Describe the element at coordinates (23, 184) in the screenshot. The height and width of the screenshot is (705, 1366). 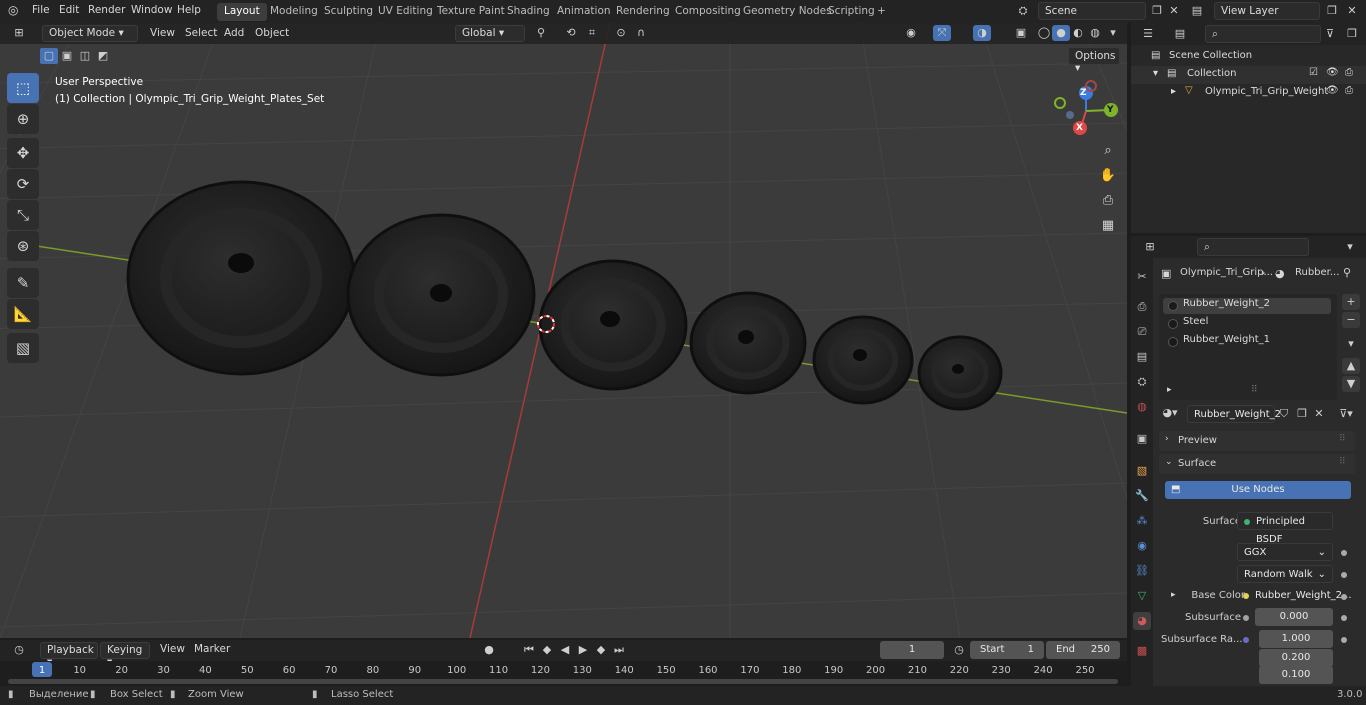
I see `rotate-tool: ⟳` at that location.